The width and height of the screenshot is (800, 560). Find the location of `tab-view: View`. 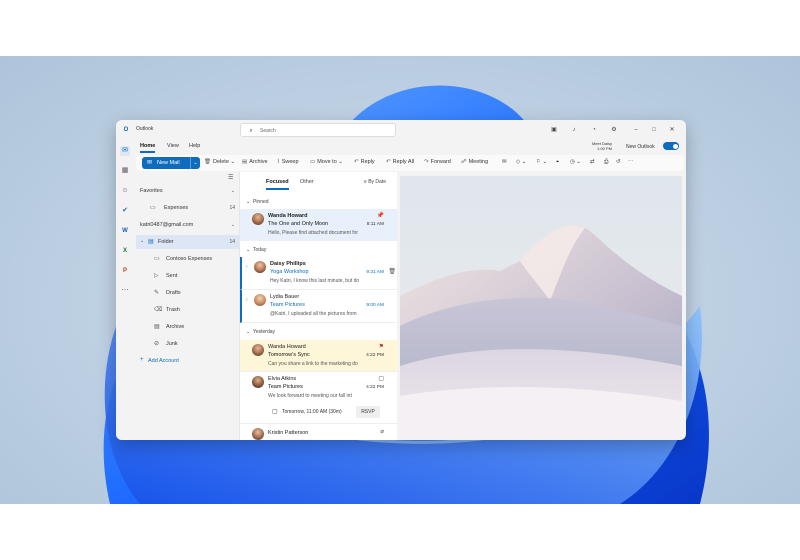

tab-view: View is located at coordinates (173, 146).